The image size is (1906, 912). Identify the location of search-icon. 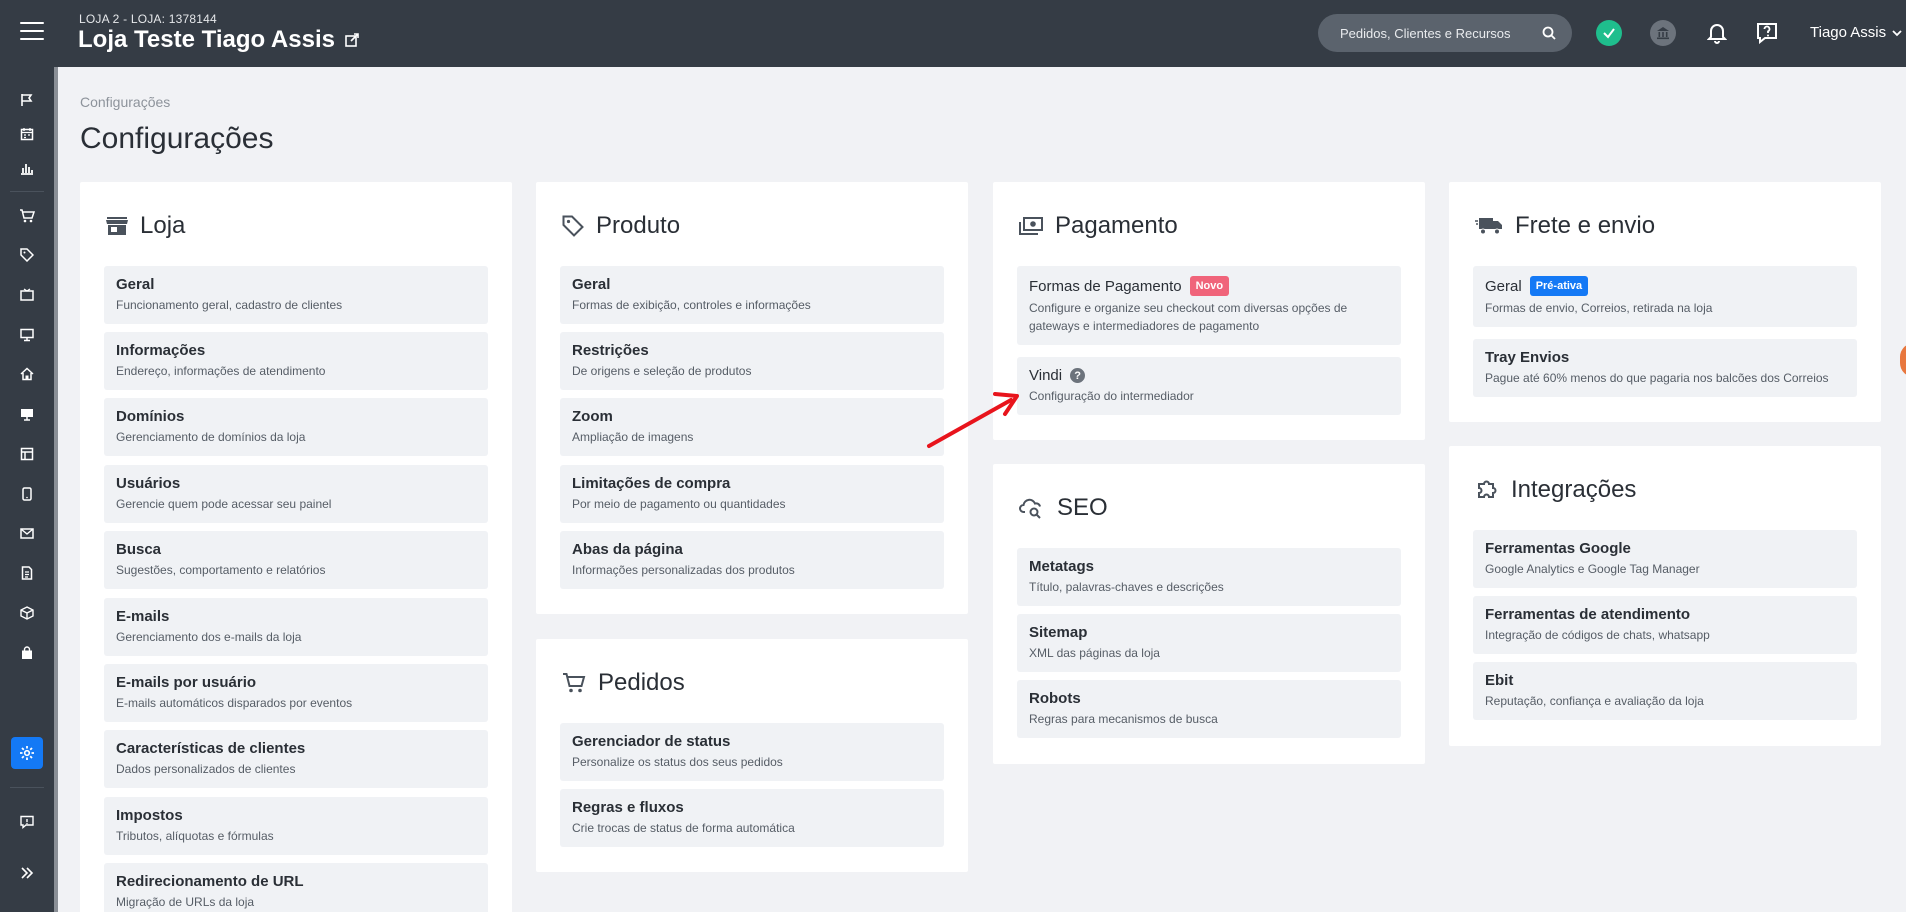
(1549, 33).